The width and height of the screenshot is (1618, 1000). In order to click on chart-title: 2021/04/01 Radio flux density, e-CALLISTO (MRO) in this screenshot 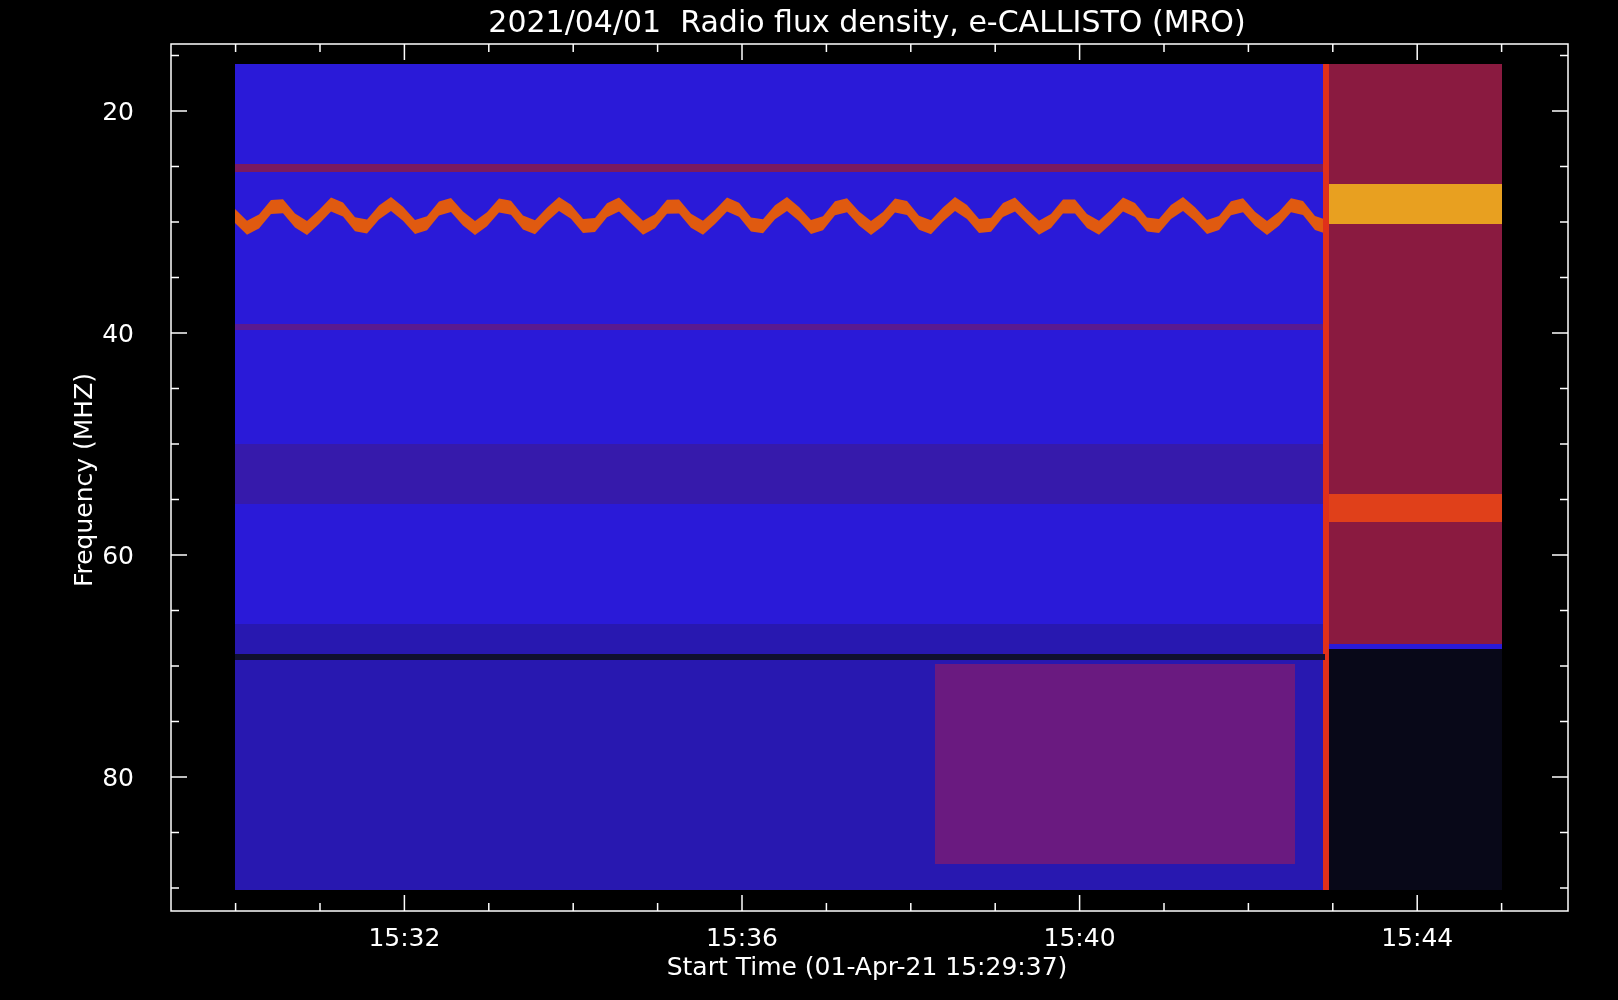, I will do `click(867, 21)`.